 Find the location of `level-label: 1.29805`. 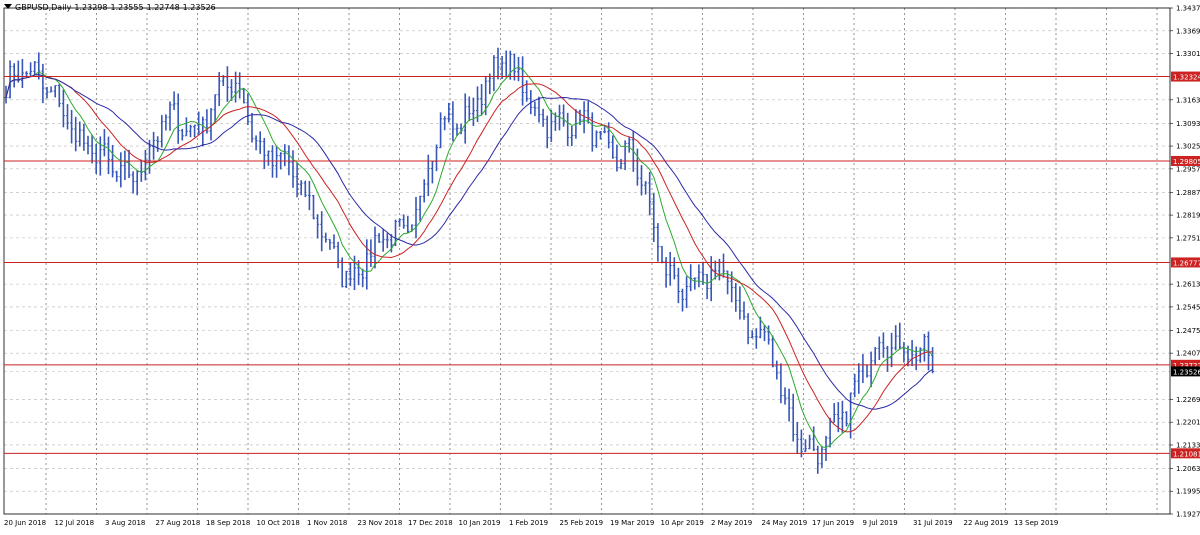

level-label: 1.29805 is located at coordinates (1186, 162).